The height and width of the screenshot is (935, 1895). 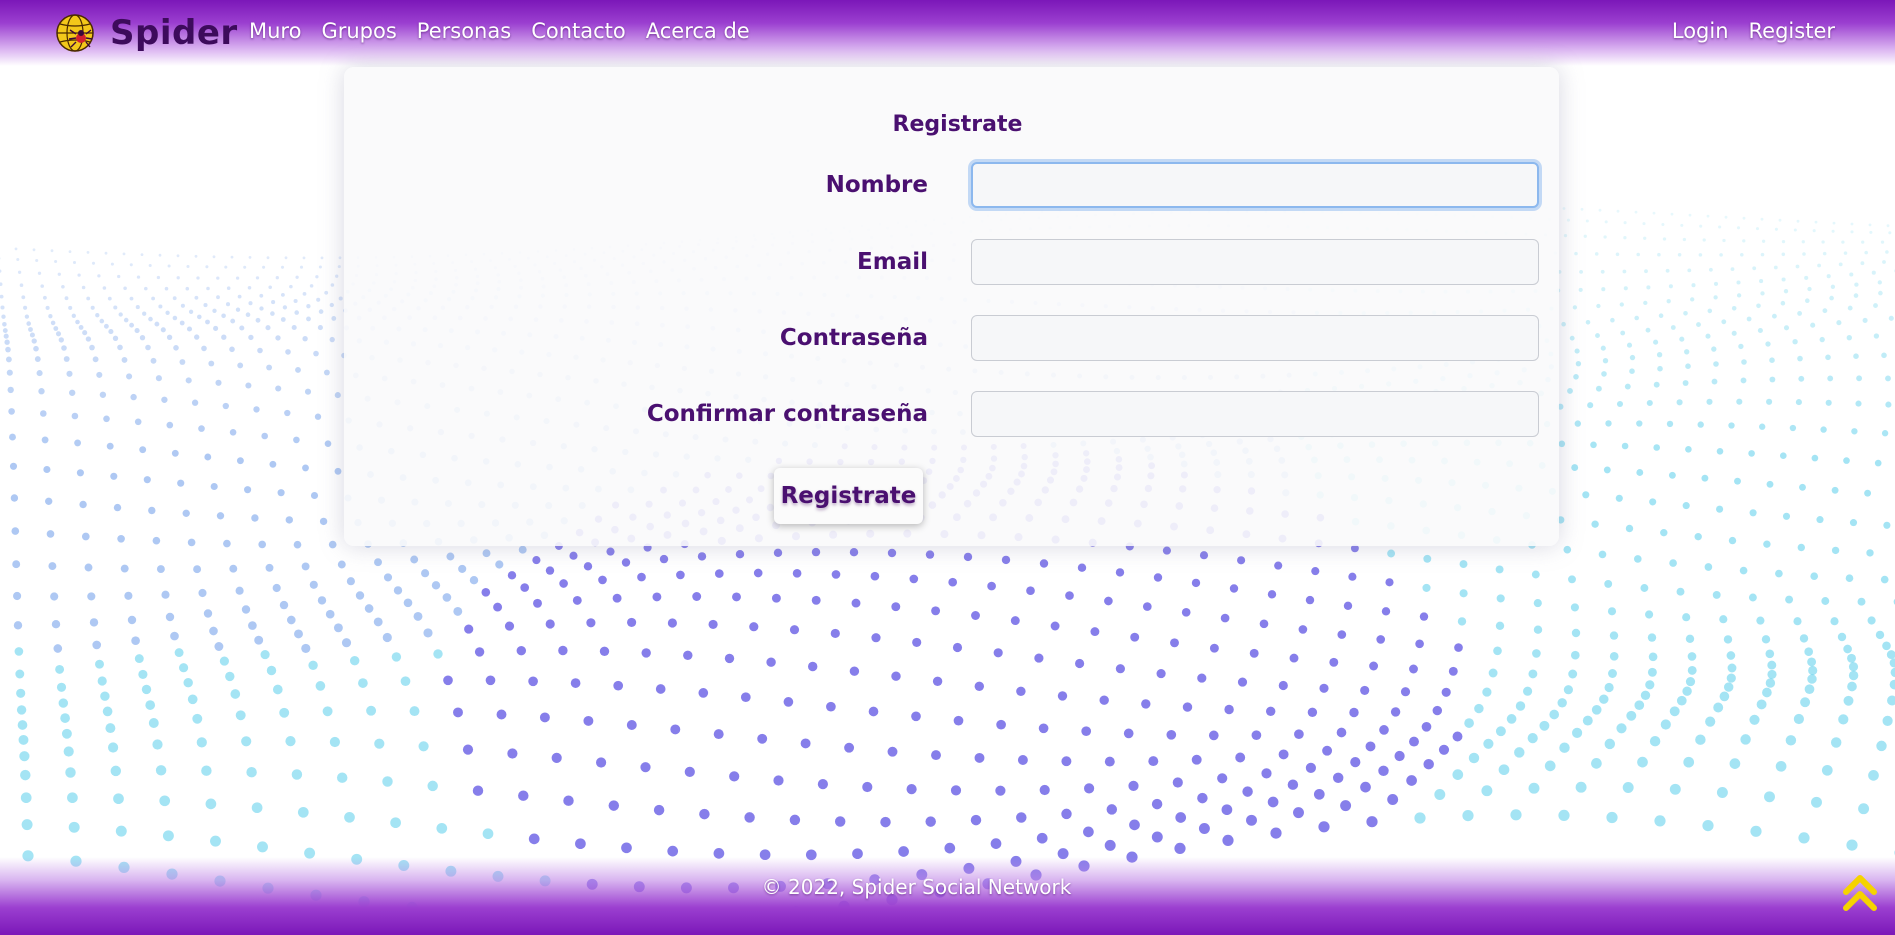 What do you see at coordinates (358, 31) in the screenshot?
I see `nav-link-grupos: Grupos` at bounding box center [358, 31].